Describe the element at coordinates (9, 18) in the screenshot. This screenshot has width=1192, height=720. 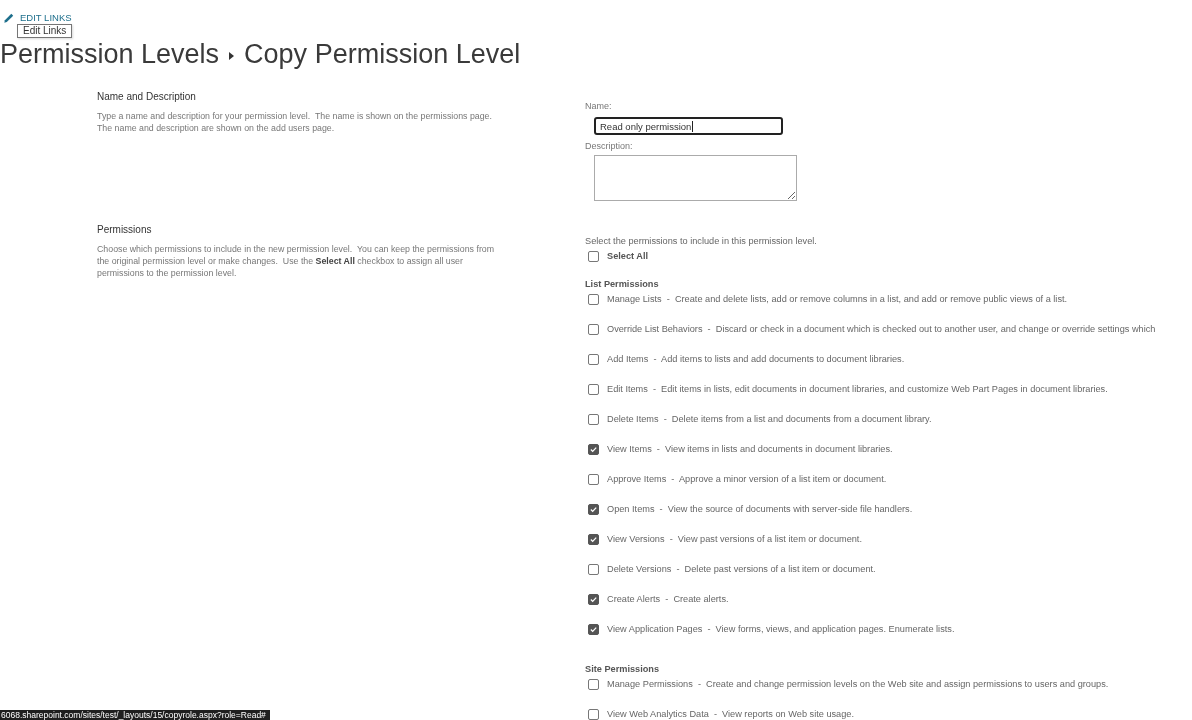
I see `pencil-icon` at that location.